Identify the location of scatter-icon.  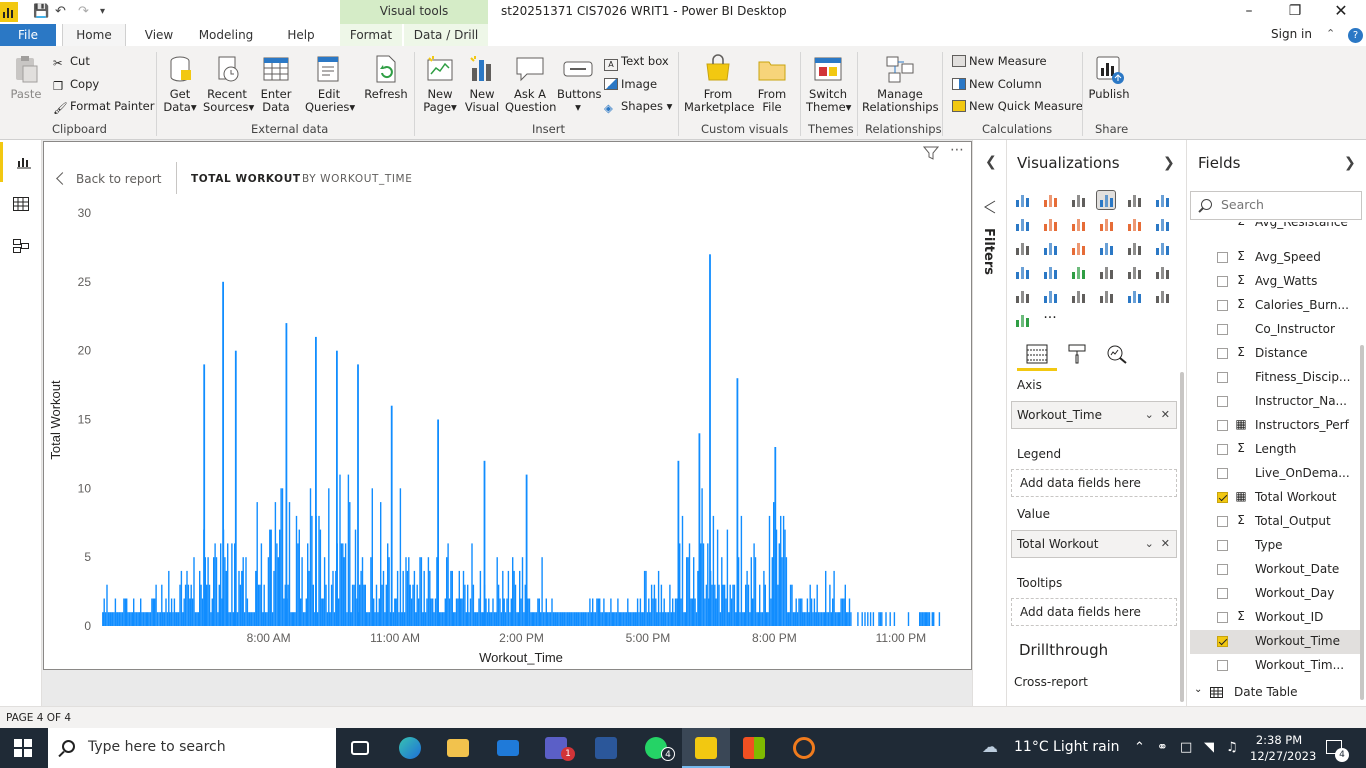
(1050, 248).